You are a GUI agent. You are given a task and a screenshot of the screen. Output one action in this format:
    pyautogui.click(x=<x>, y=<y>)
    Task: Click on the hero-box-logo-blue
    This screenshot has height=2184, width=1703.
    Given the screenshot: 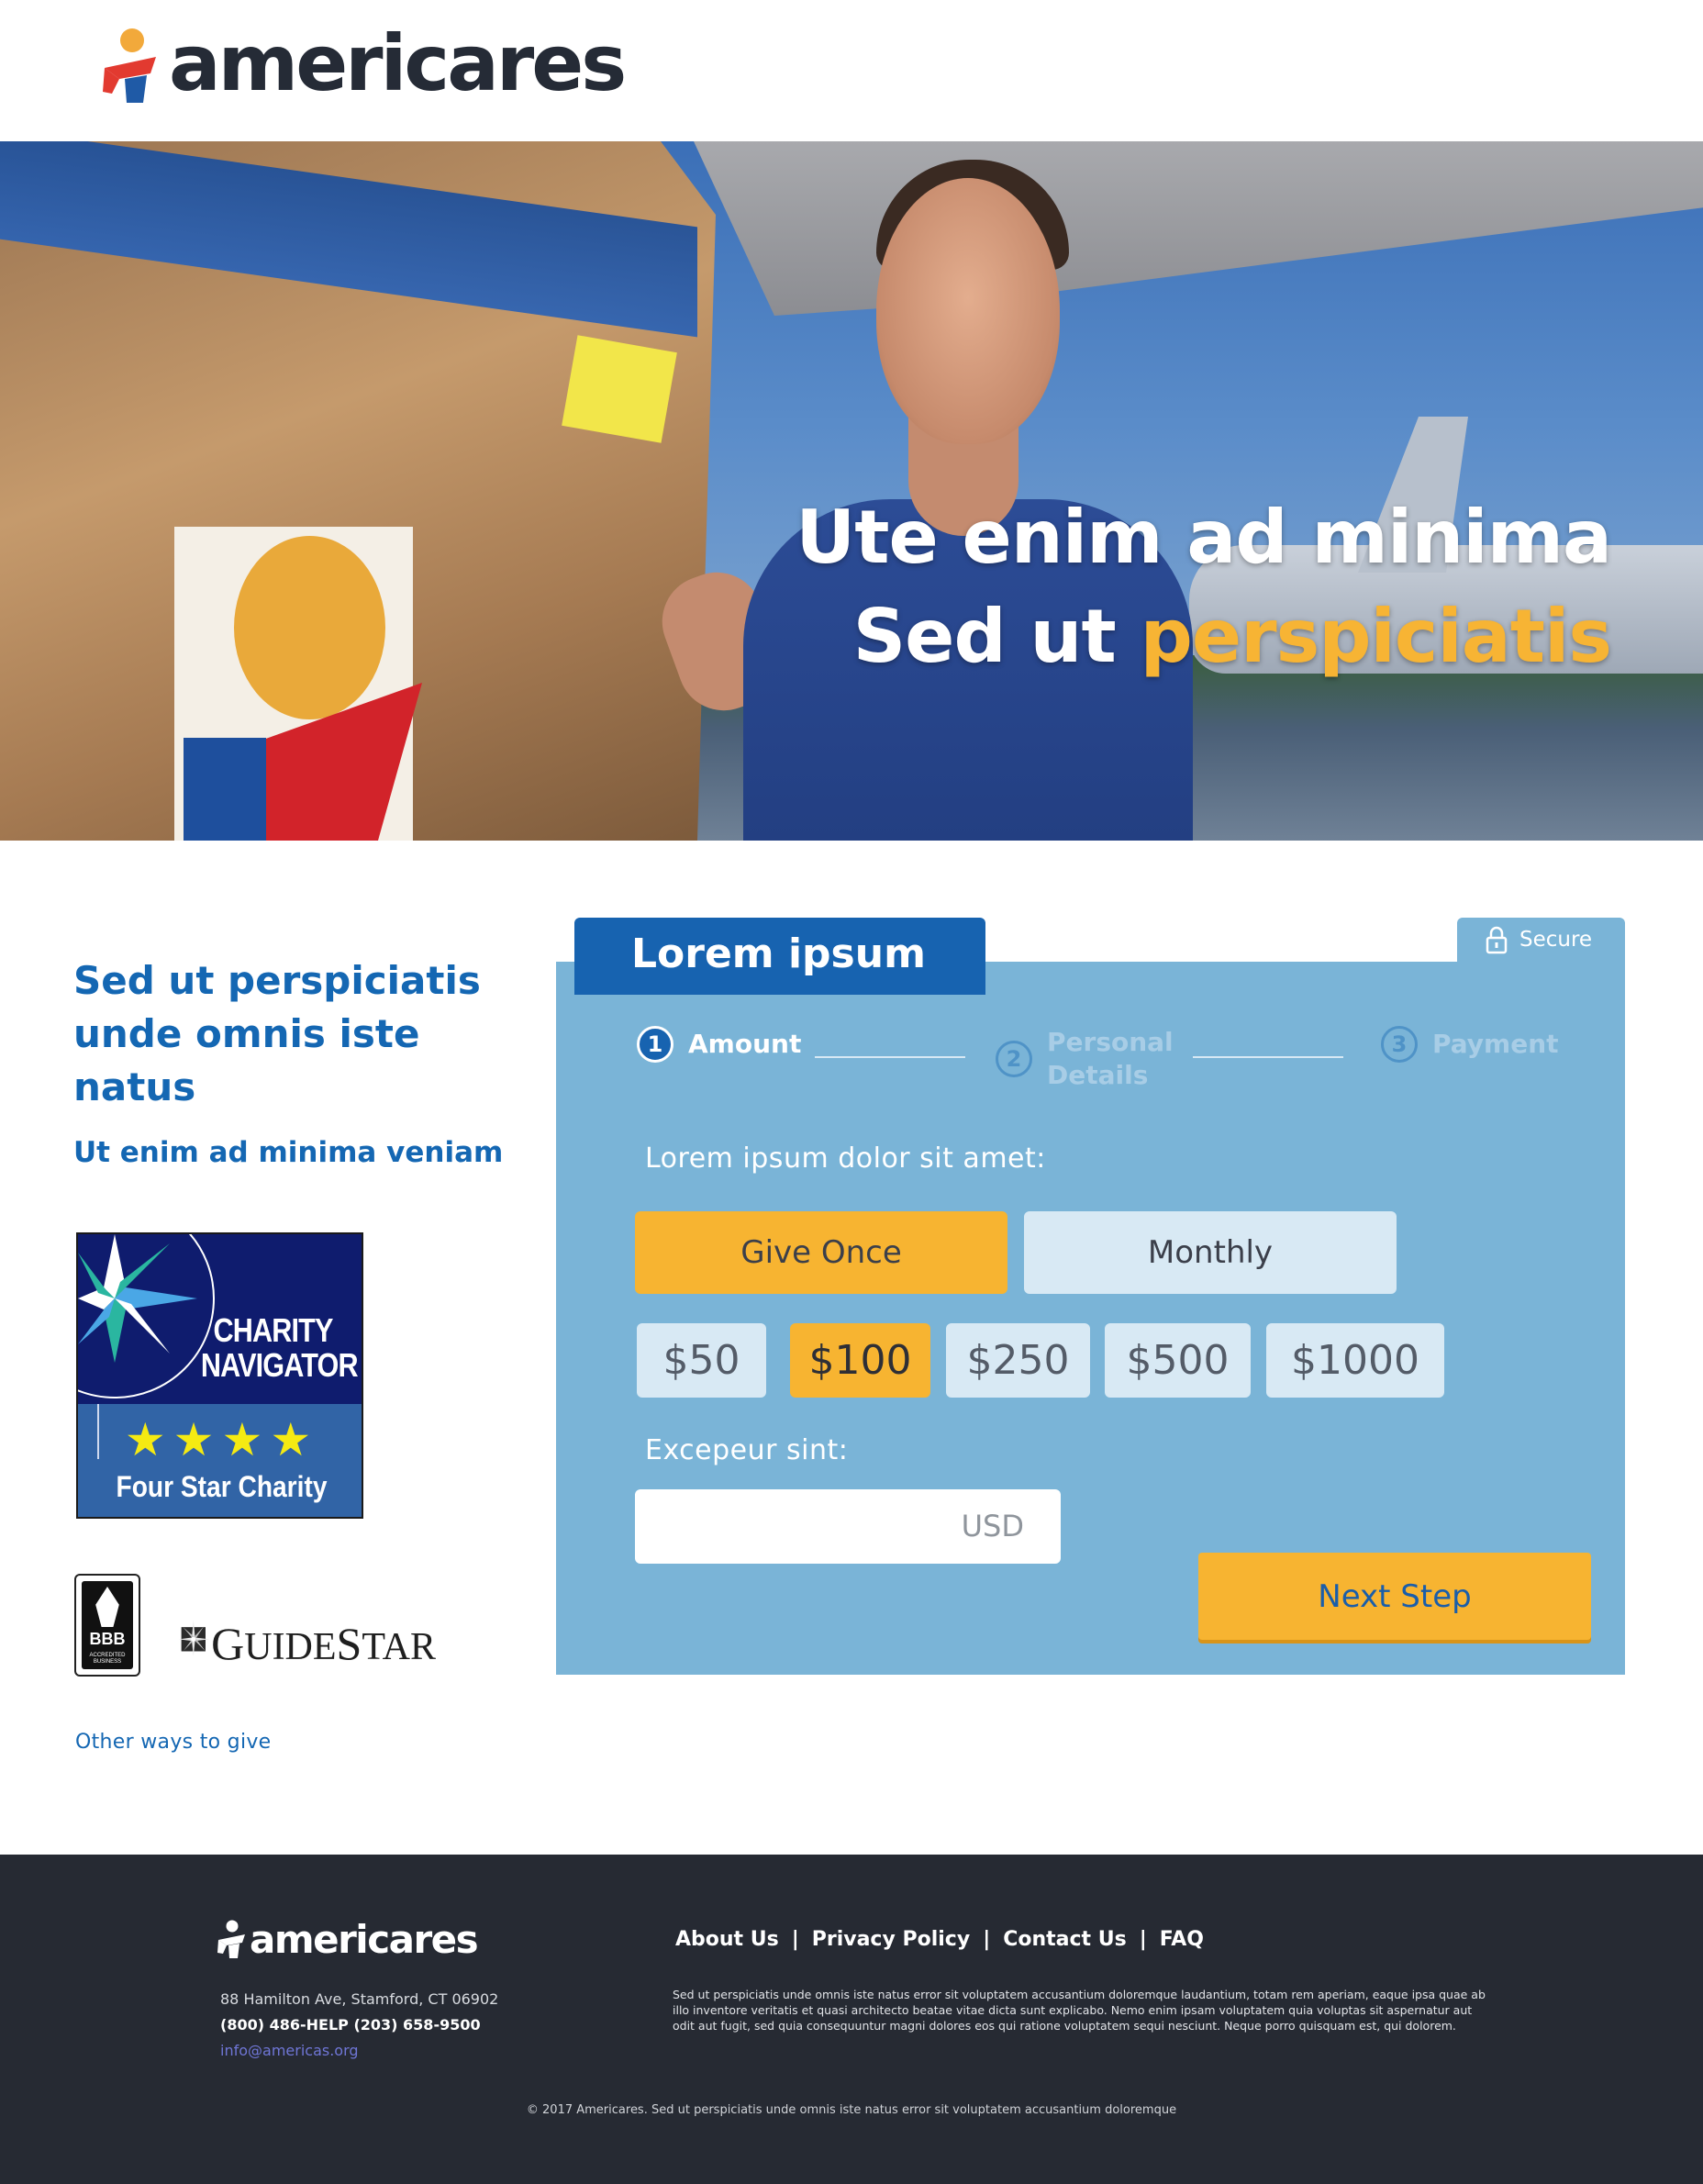 What is the action you would take?
    pyautogui.click(x=225, y=789)
    